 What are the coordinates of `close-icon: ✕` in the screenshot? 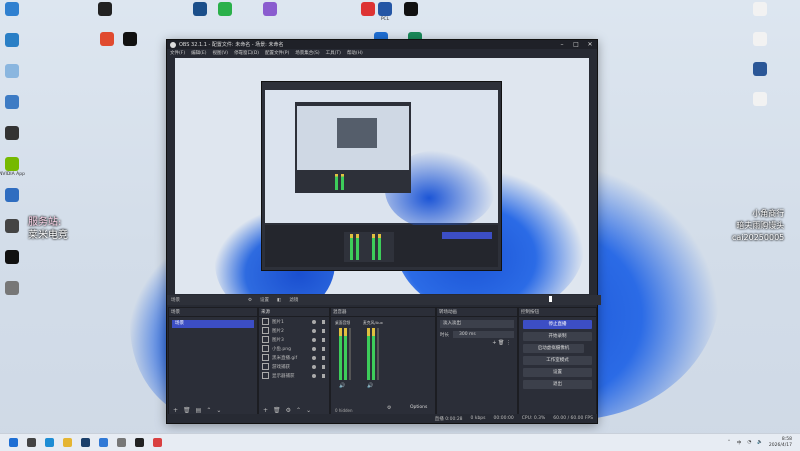 It's located at (590, 44).